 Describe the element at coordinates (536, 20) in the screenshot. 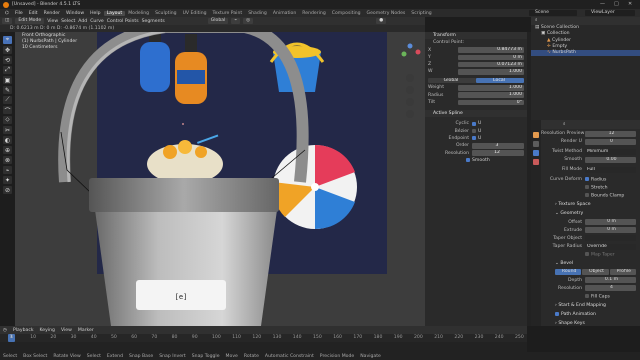

I see `search-icon: ⌕` at that location.